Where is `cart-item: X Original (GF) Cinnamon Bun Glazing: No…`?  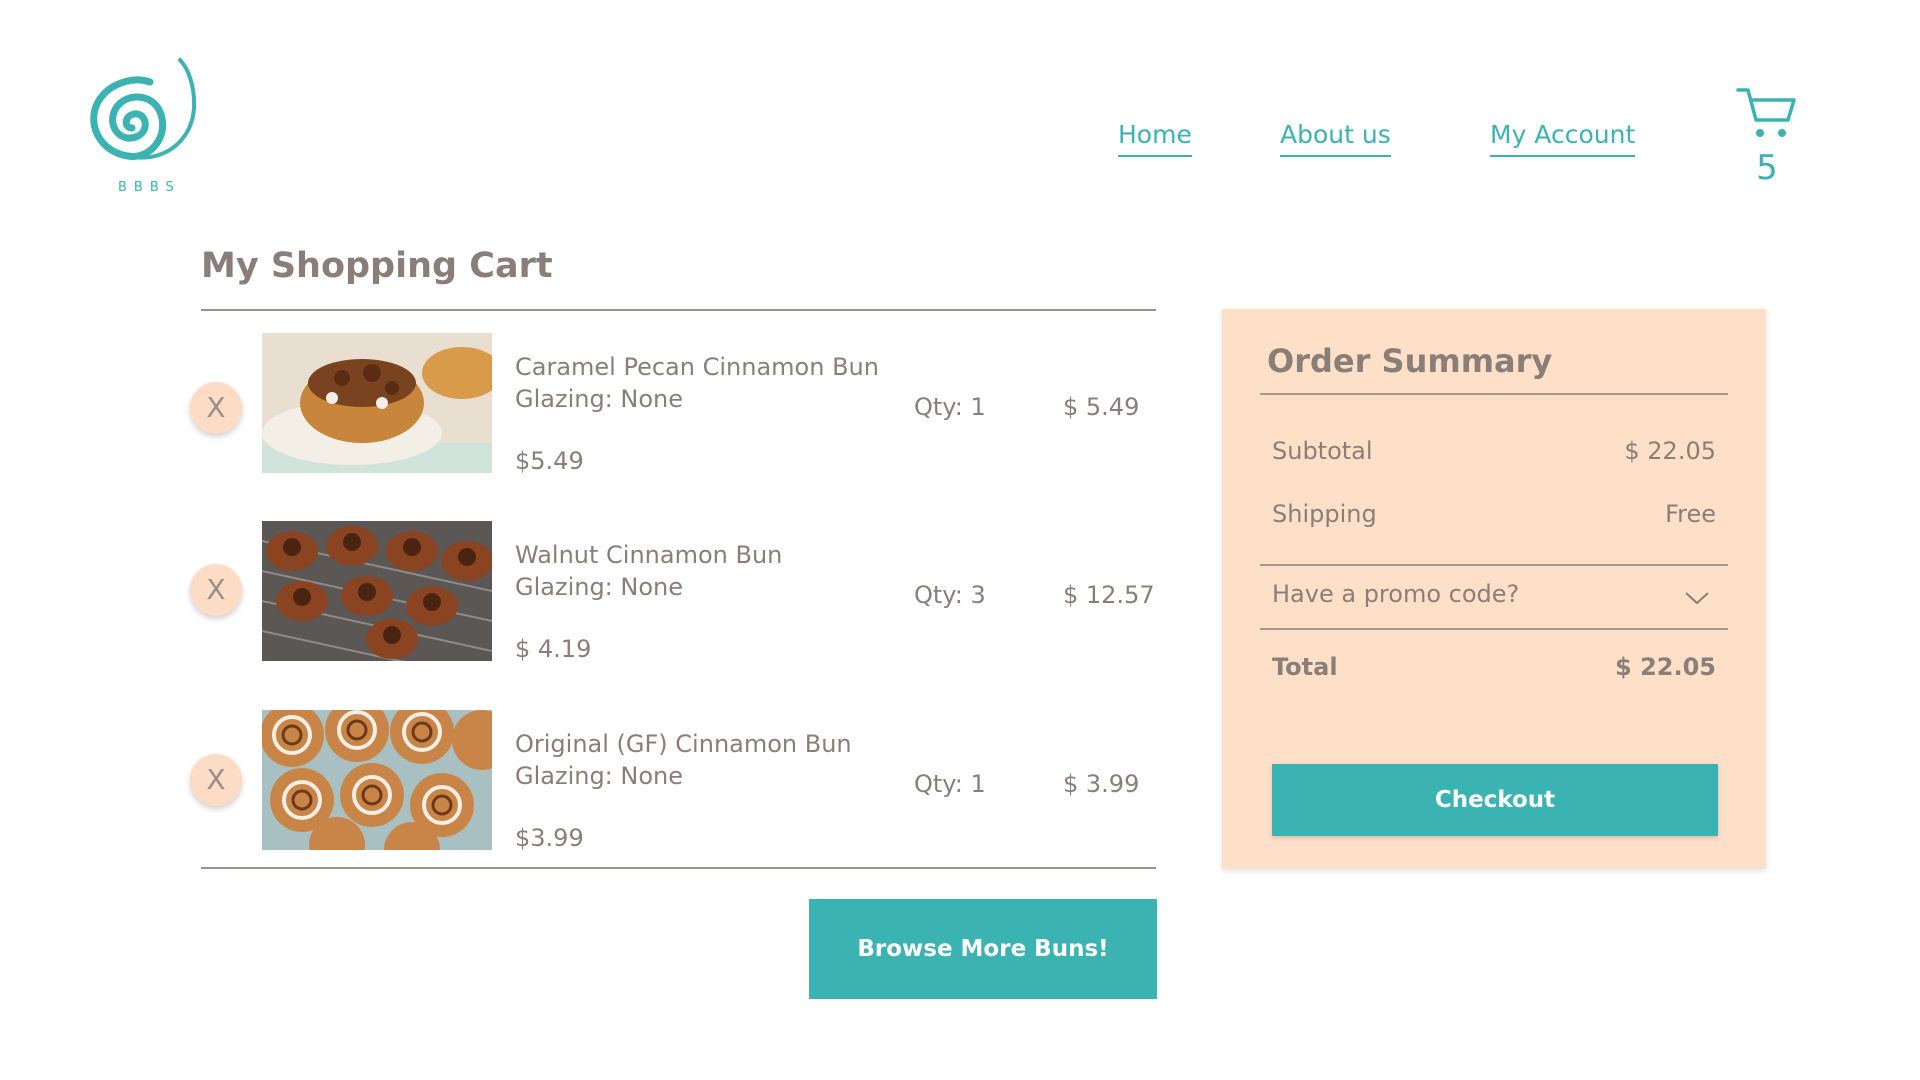 cart-item: X Original (GF) Cinnamon Bun Glazing: No… is located at coordinates (675, 781).